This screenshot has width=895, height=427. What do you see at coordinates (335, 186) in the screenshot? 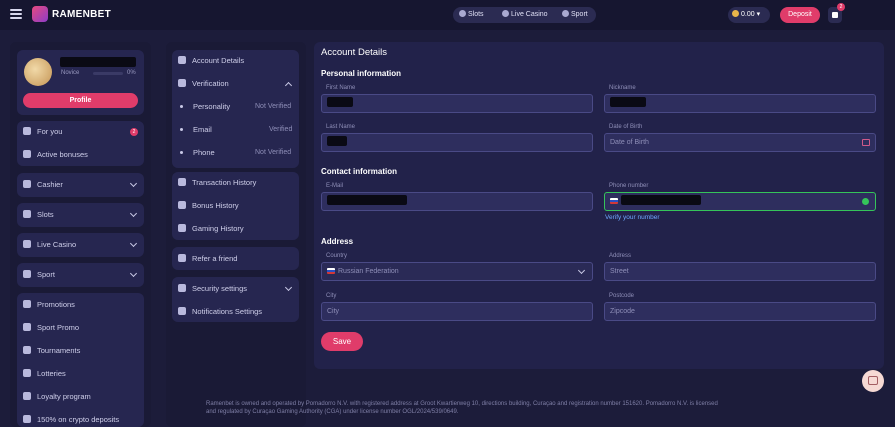
I see `email-label: E-Mail` at bounding box center [335, 186].